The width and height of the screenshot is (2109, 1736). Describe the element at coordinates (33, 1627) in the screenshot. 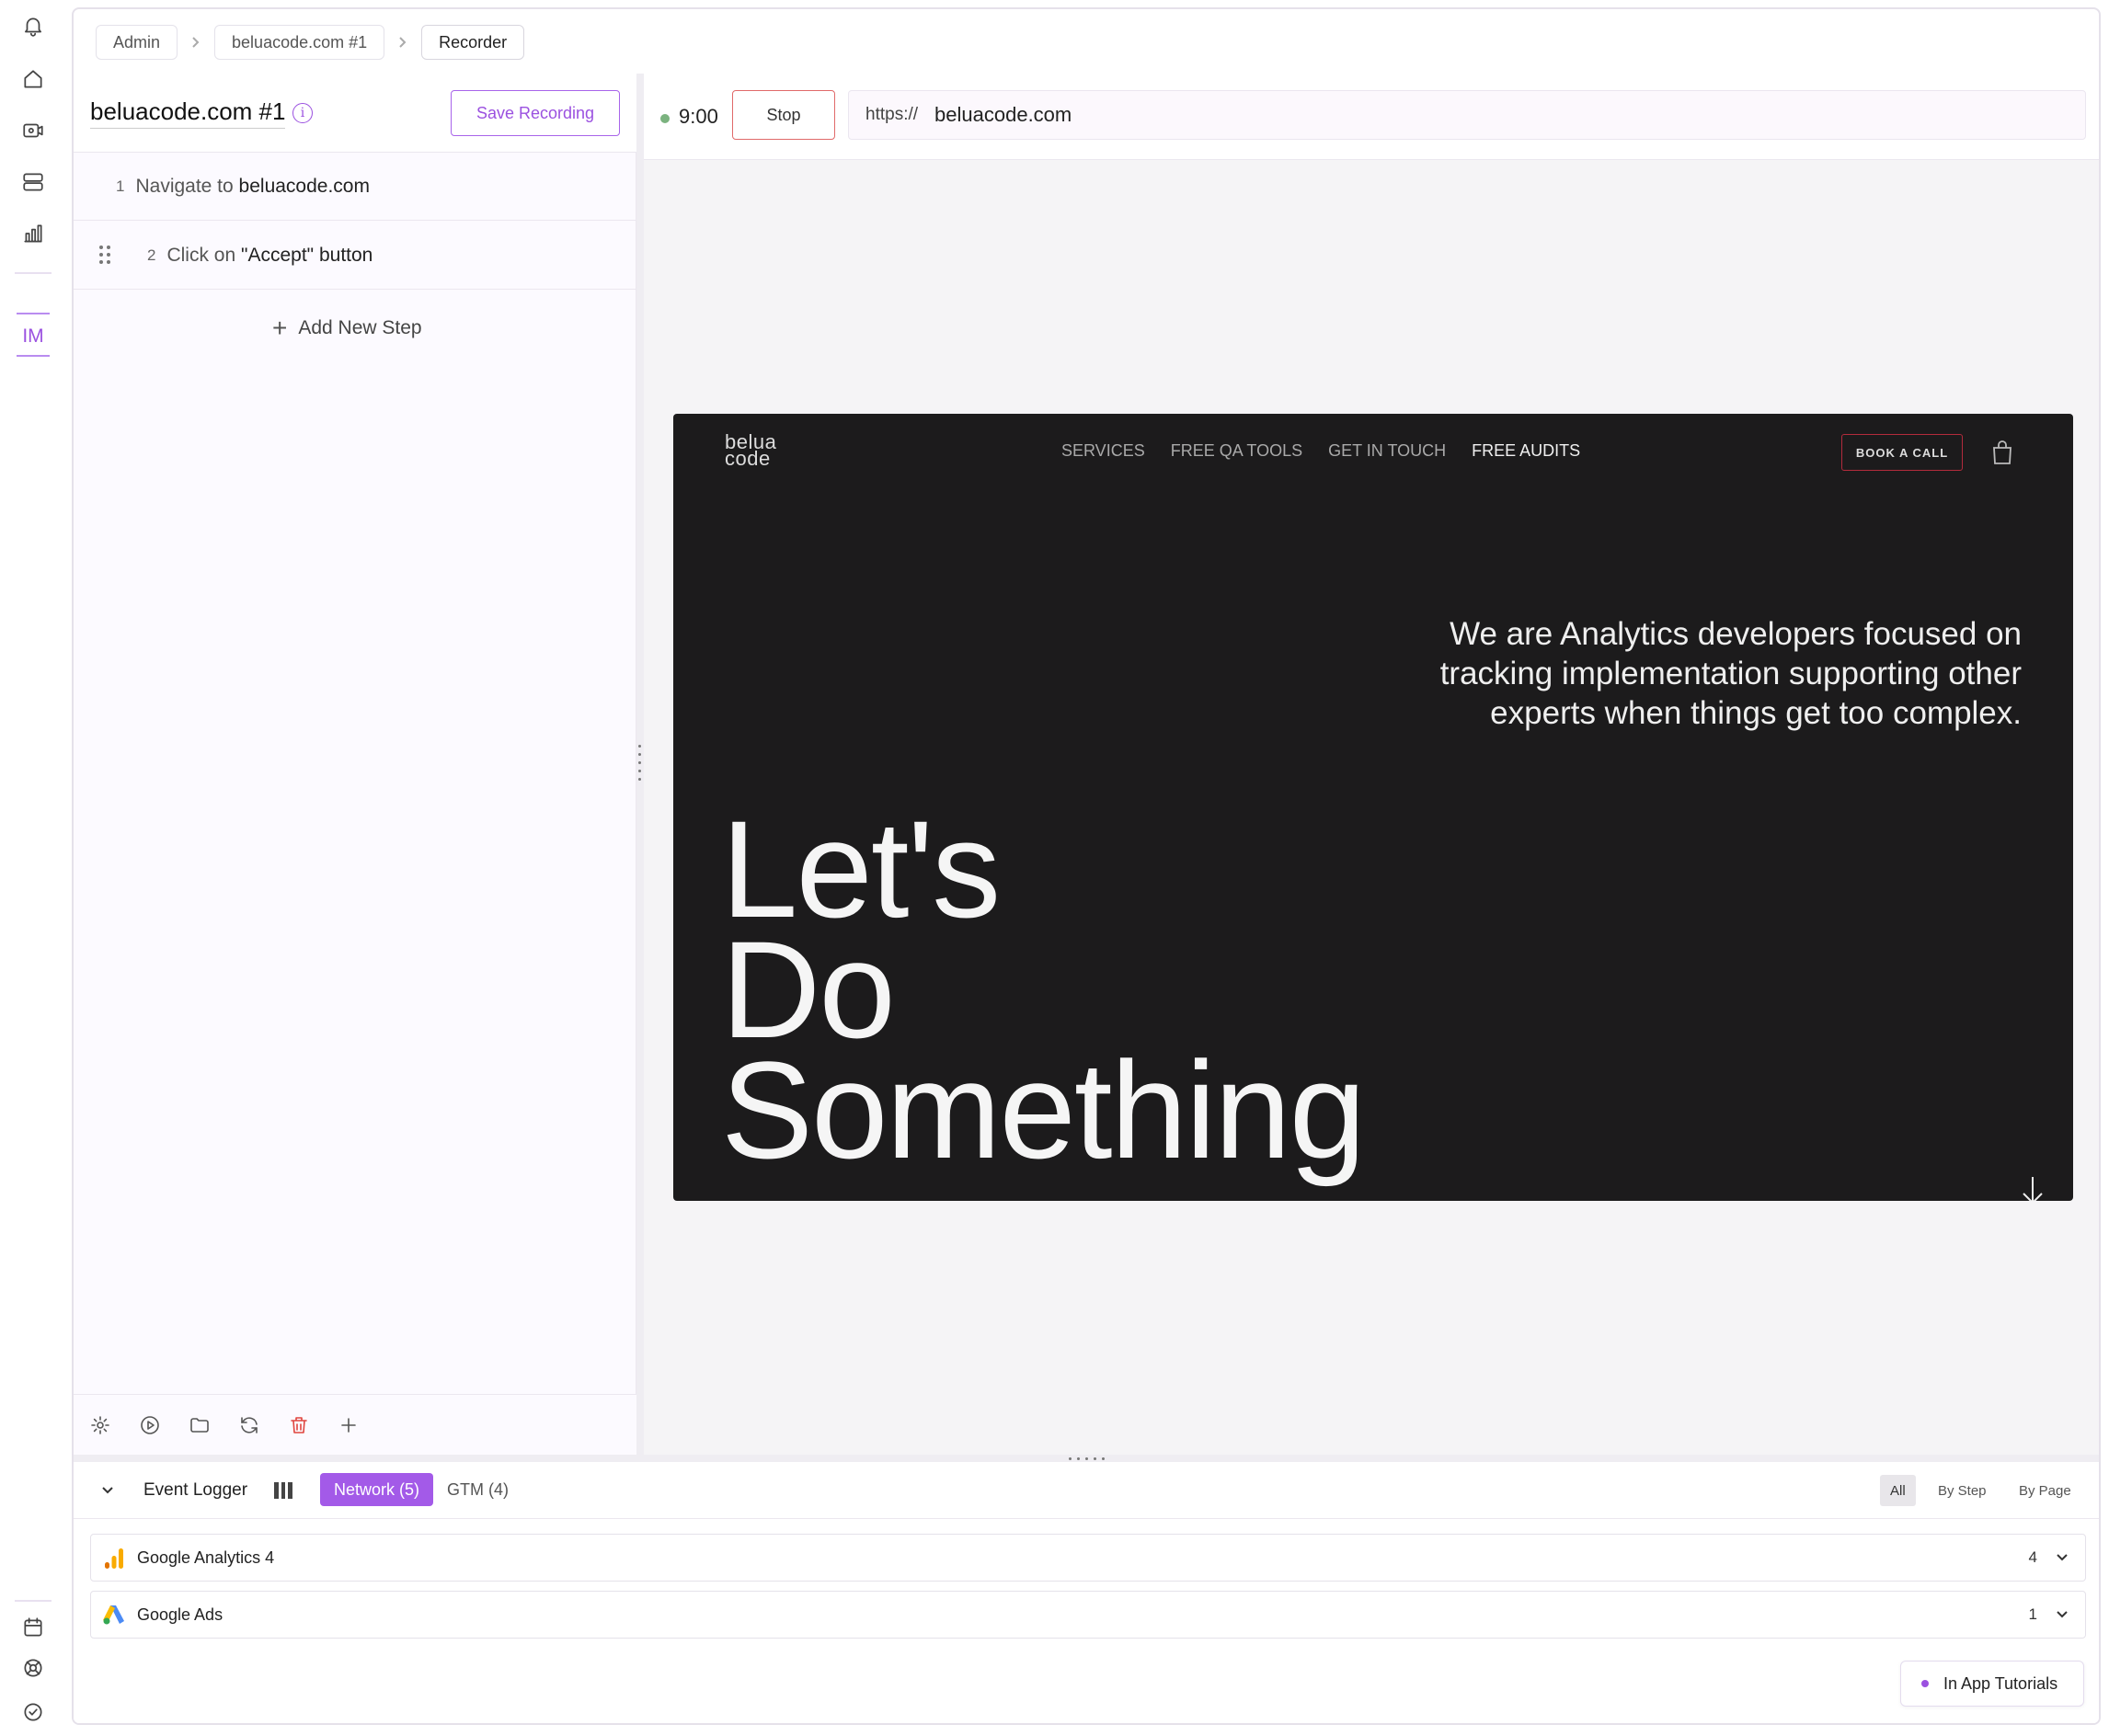

I see `calendar-icon` at that location.